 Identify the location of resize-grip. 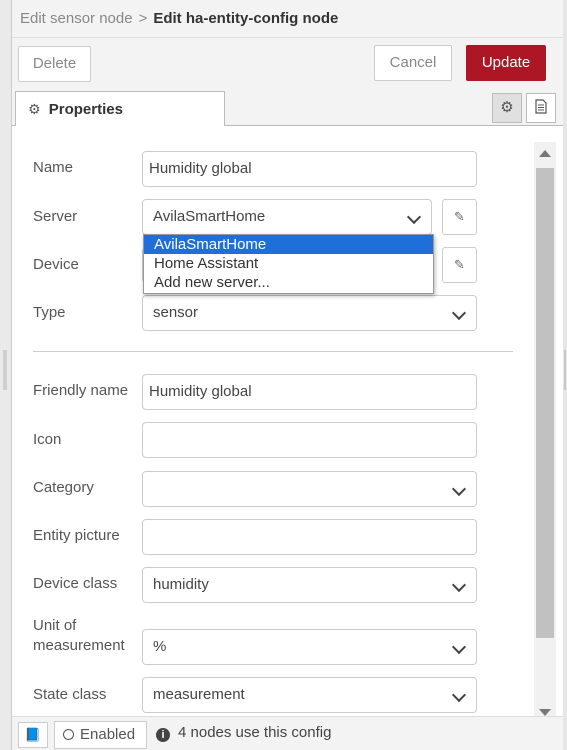
(5, 370).